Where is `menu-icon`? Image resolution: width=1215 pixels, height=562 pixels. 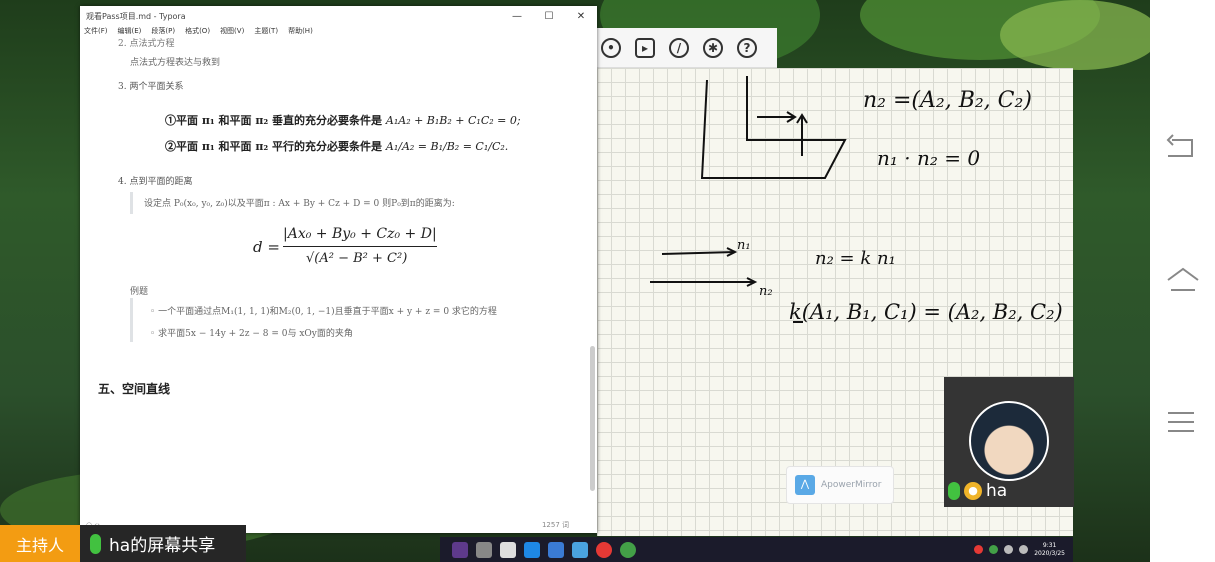
menu-icon is located at coordinates (1181, 422).